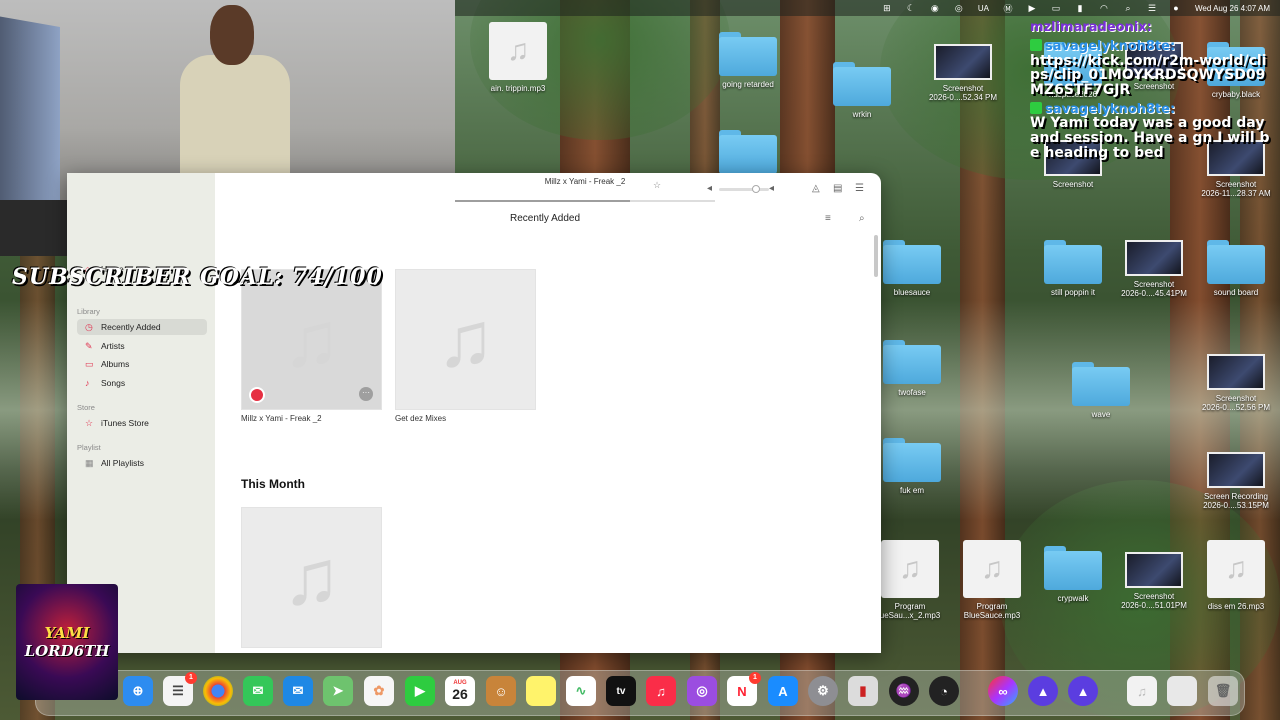 The height and width of the screenshot is (720, 1280). What do you see at coordinates (621, 691) in the screenshot?
I see `apple-tv-icon: tv` at bounding box center [621, 691].